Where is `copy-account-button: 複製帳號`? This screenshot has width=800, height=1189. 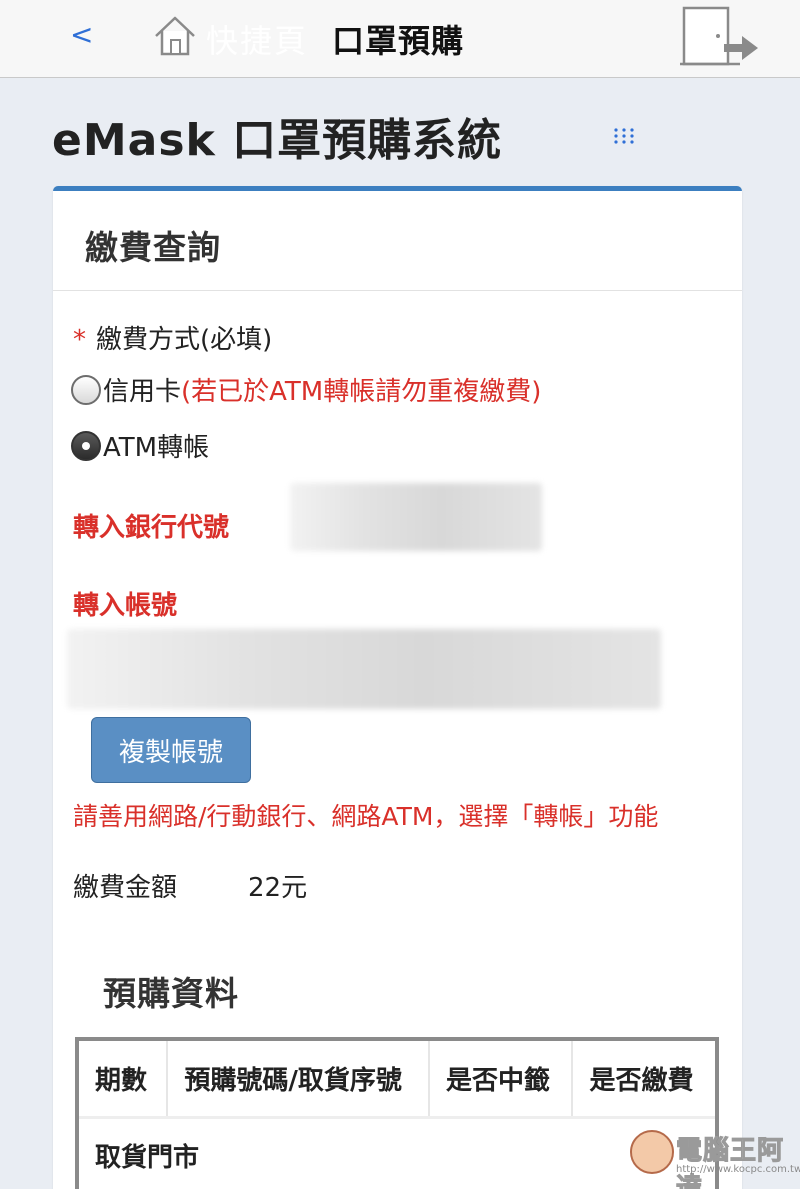 copy-account-button: 複製帳號 is located at coordinates (171, 750).